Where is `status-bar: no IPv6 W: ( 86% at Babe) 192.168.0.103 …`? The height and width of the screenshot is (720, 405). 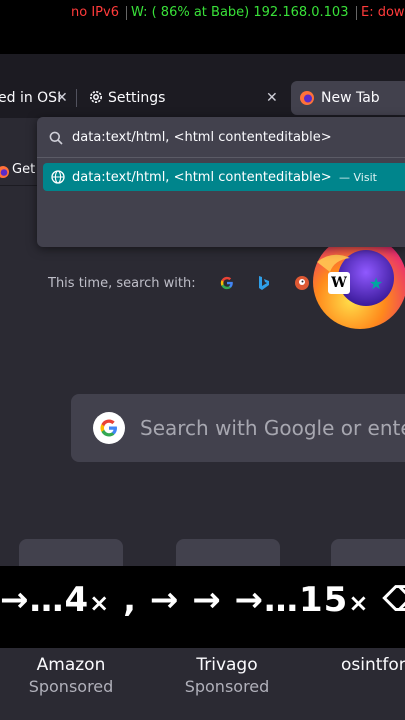 status-bar: no IPv6 W: ( 86% at Babe) 192.168.0.103 … is located at coordinates (202, 13).